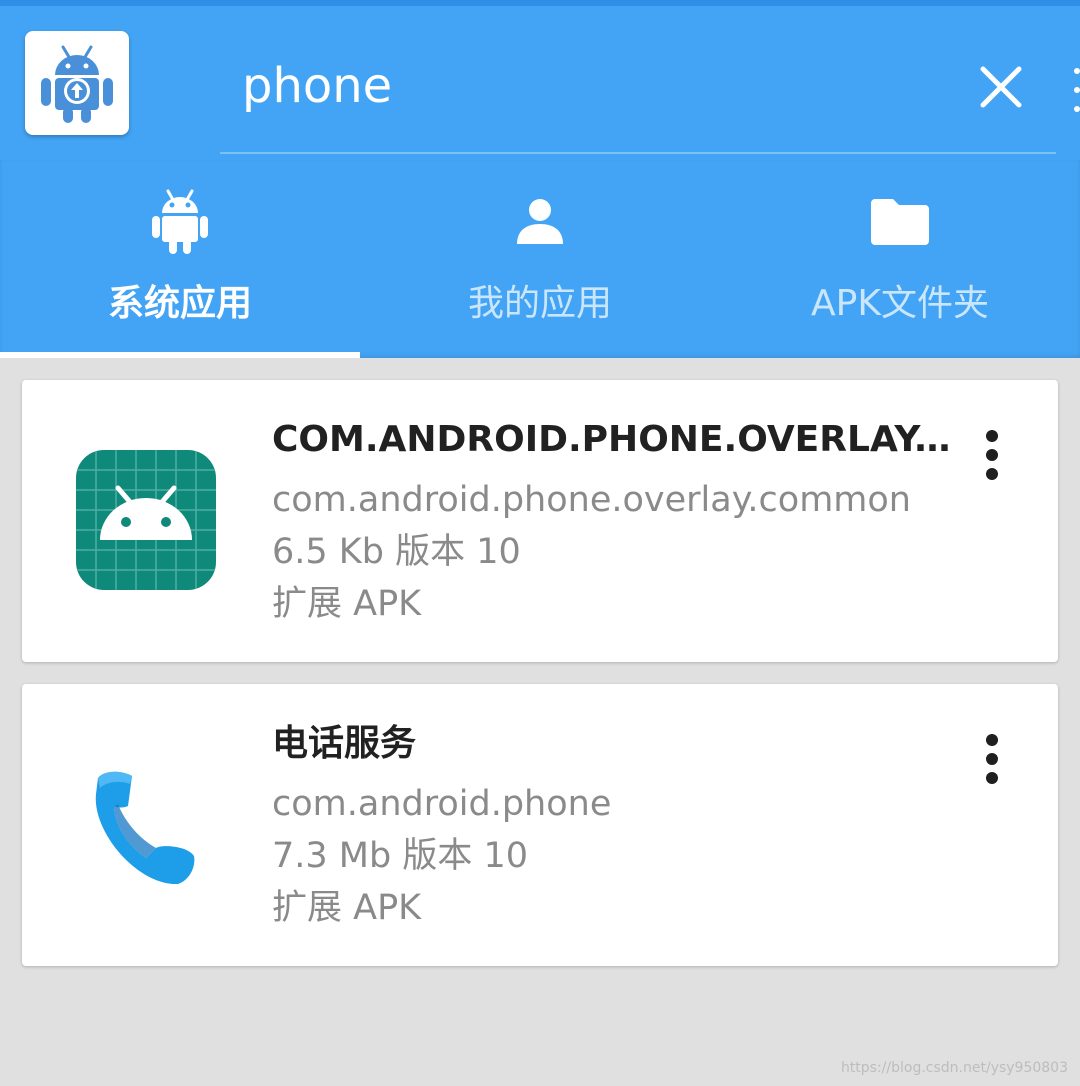 The height and width of the screenshot is (1086, 1080). What do you see at coordinates (180, 355) in the screenshot?
I see `tab-active-indicator` at bounding box center [180, 355].